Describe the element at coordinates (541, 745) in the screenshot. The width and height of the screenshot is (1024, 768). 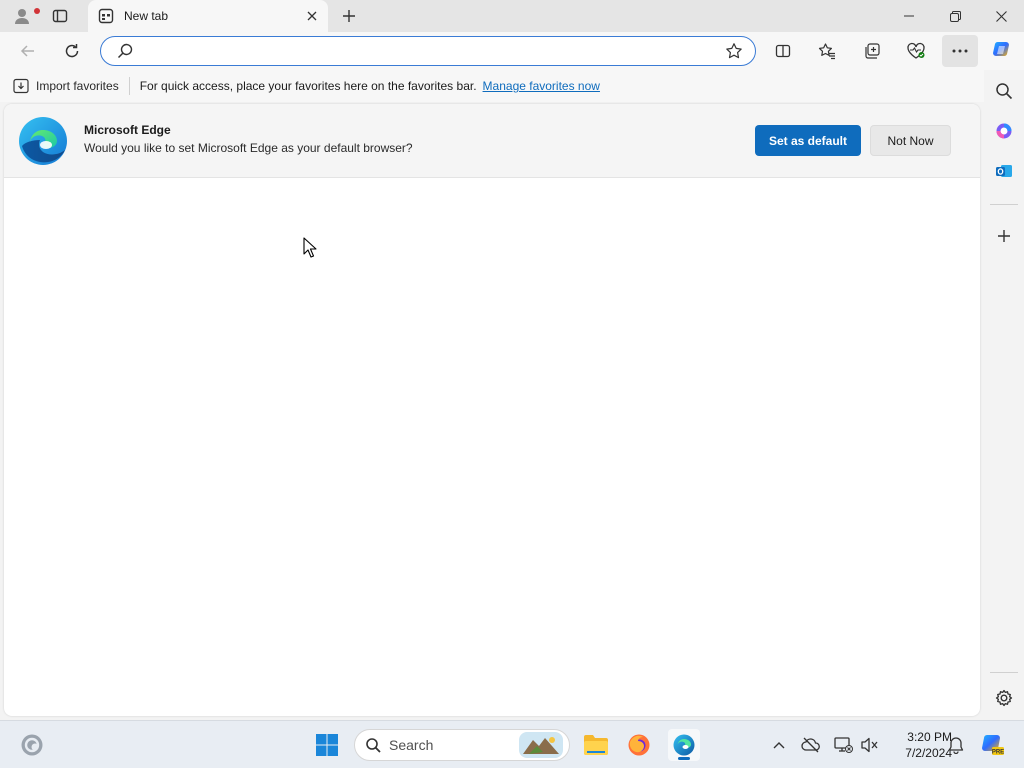
I see `search-highlight-icon` at that location.